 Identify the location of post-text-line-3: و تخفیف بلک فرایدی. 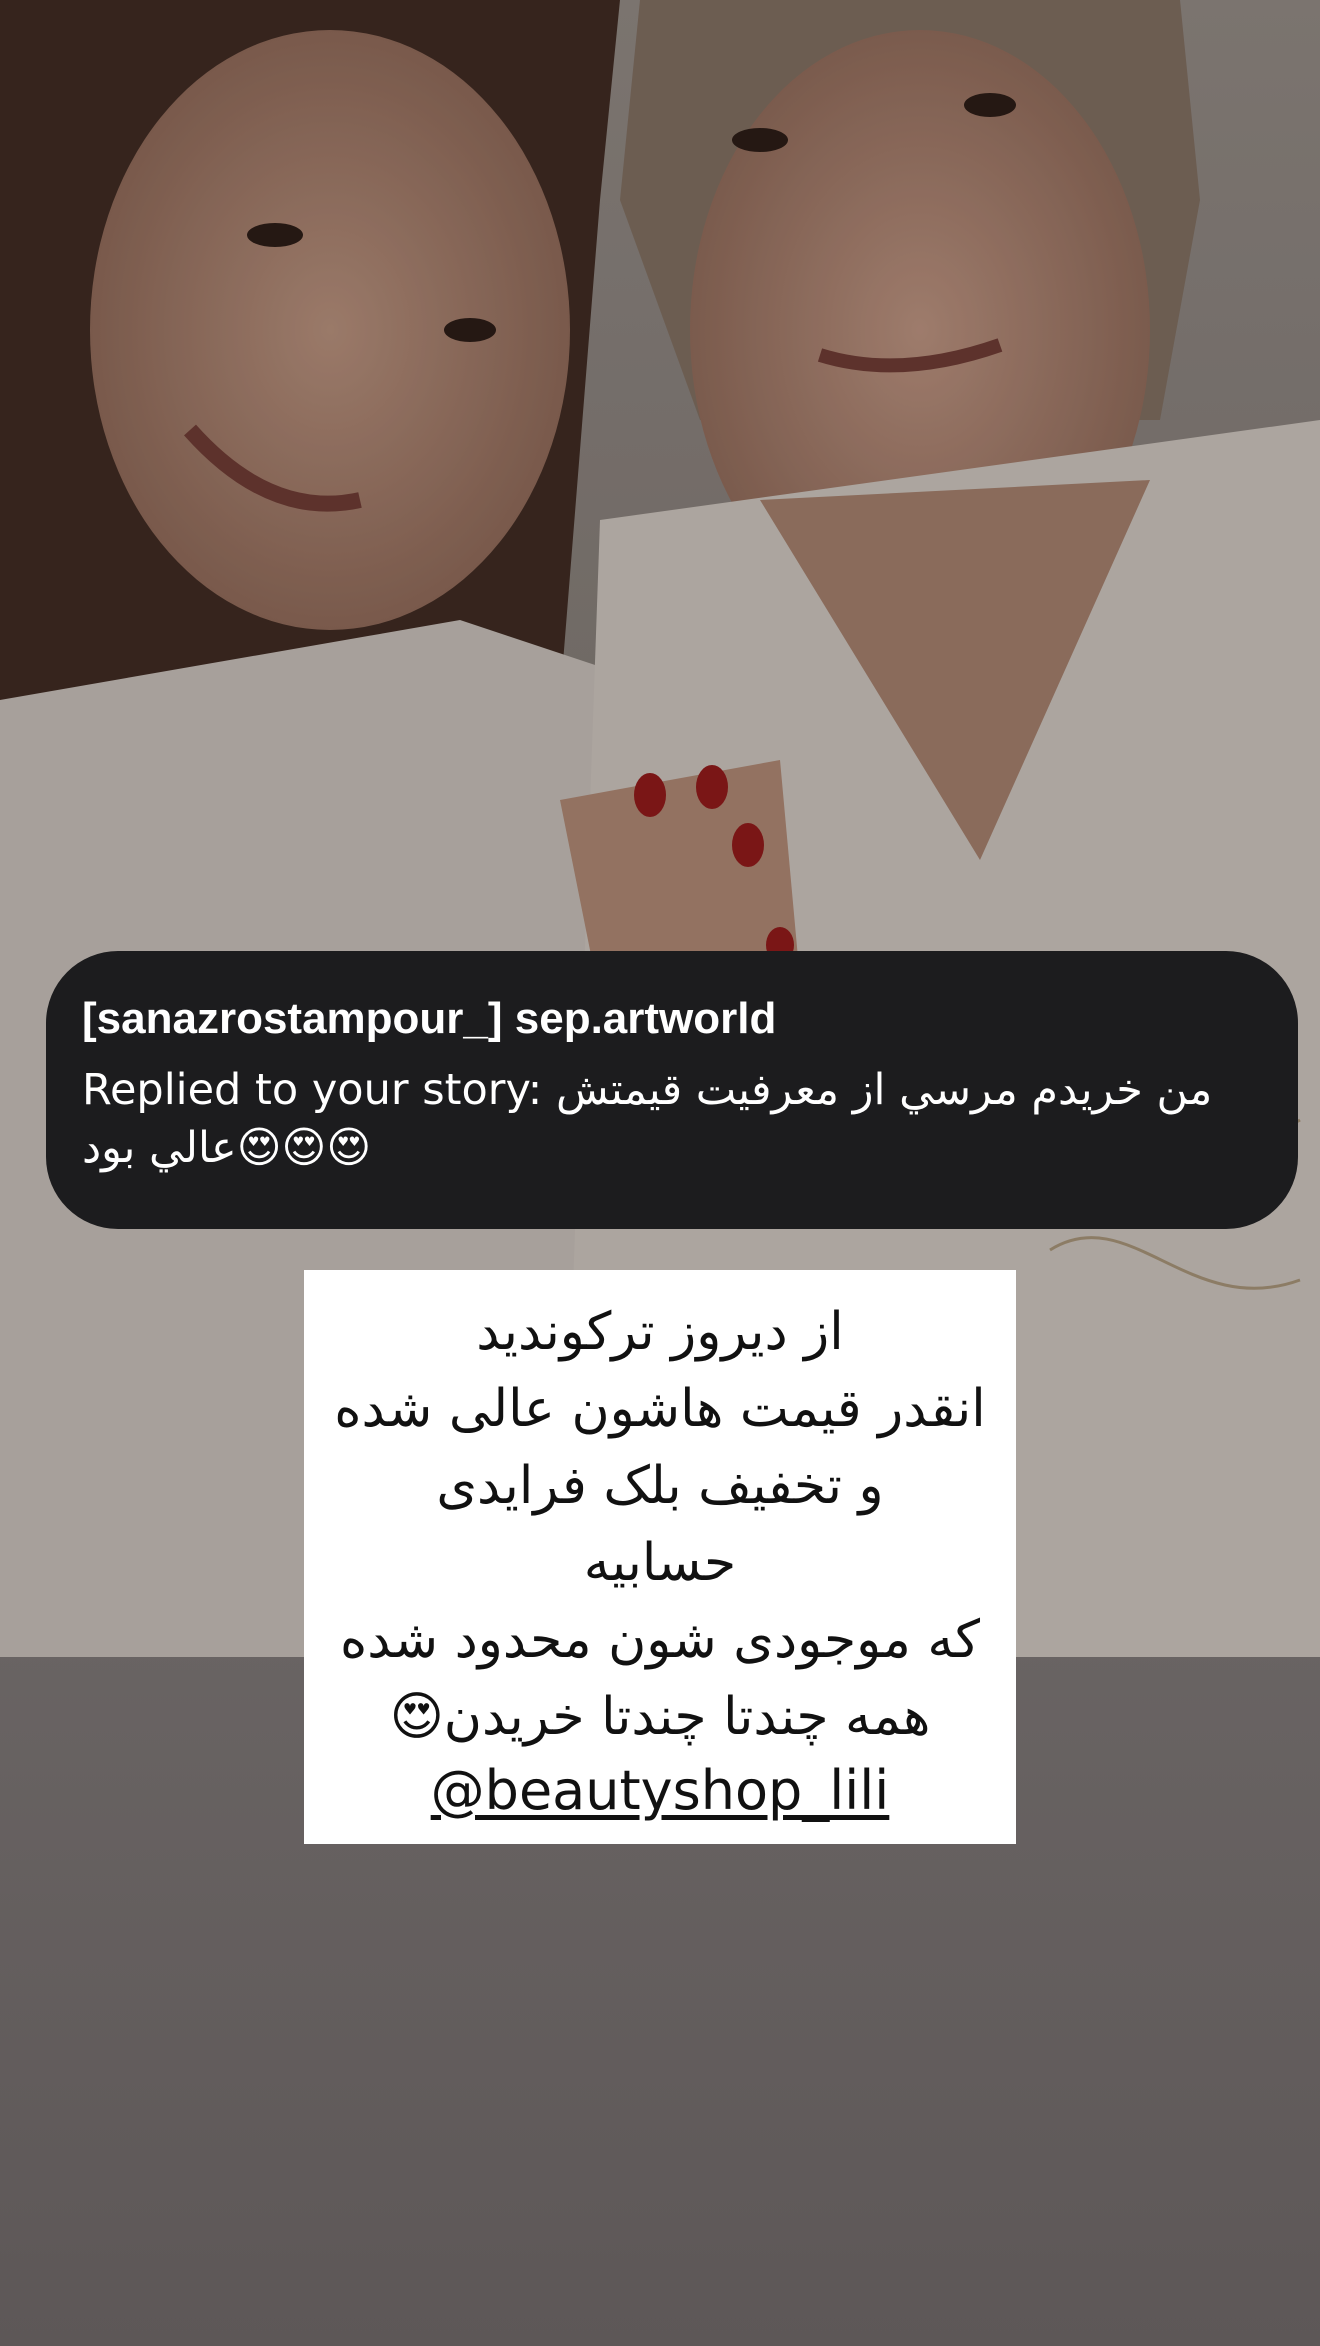
(660, 1486).